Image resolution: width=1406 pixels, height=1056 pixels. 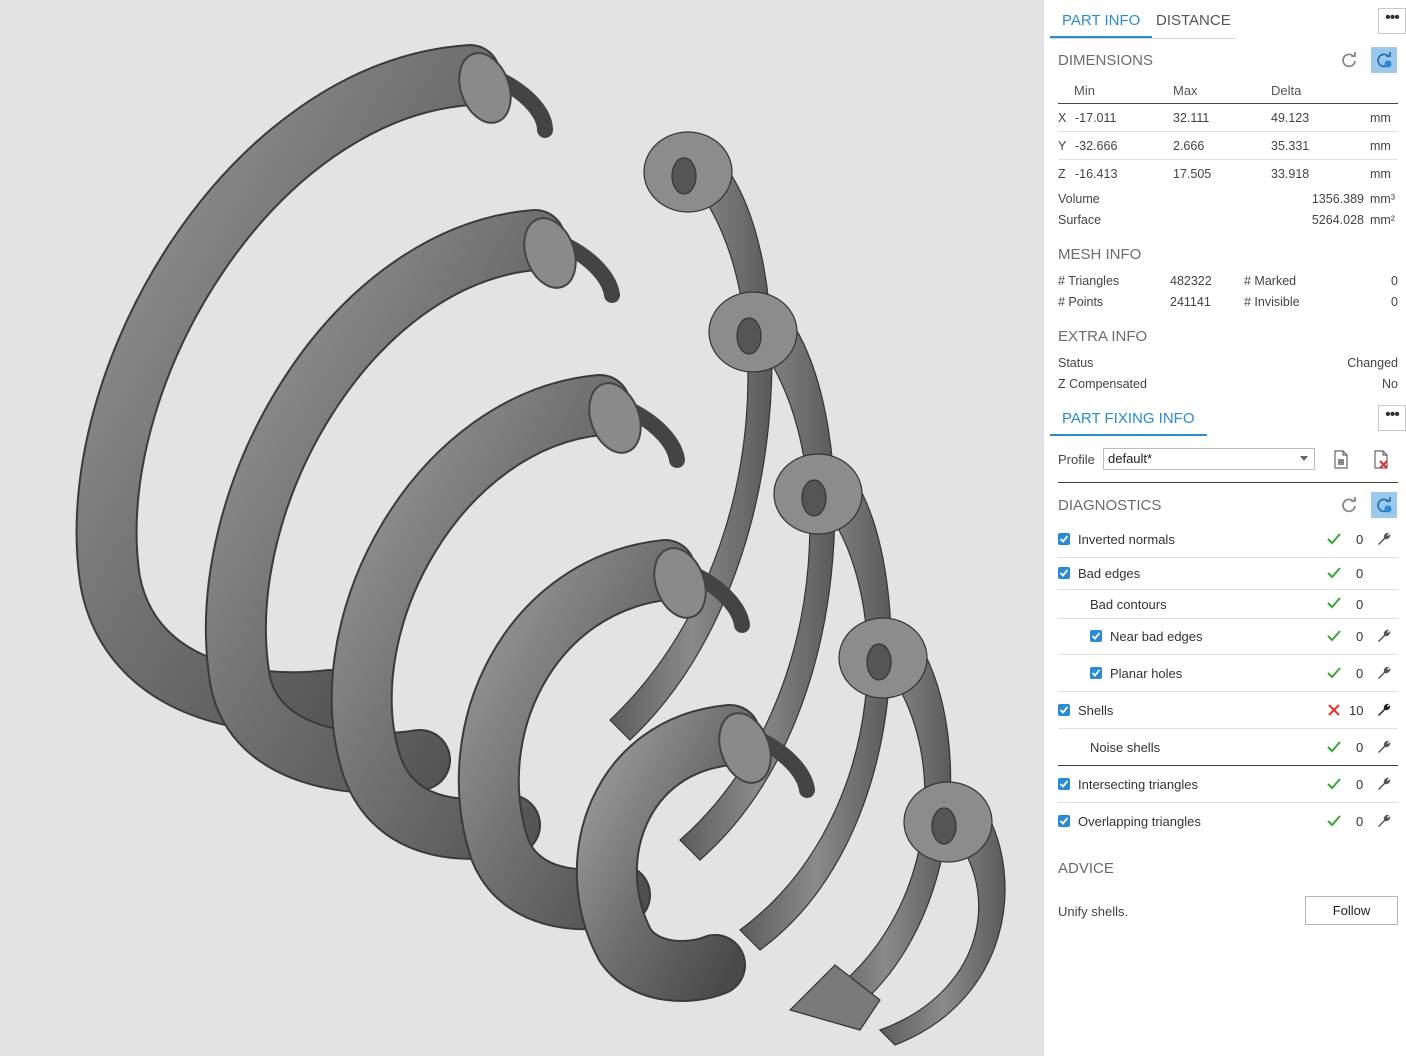 What do you see at coordinates (1290, 146) in the screenshot?
I see `dim-delta: 35.331` at bounding box center [1290, 146].